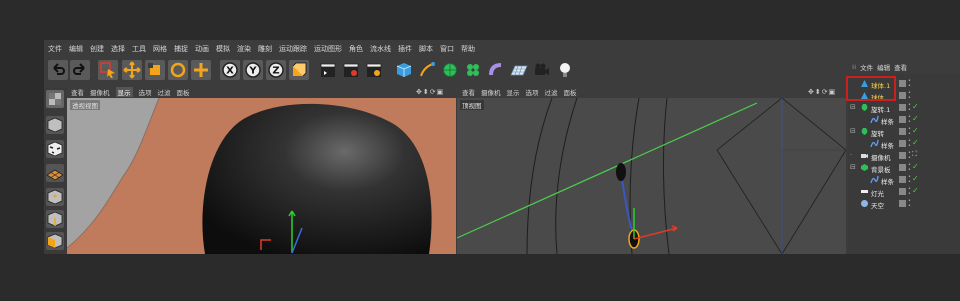 This screenshot has width=960, height=301. What do you see at coordinates (55, 197) in the screenshot?
I see `points-mode-button` at bounding box center [55, 197].